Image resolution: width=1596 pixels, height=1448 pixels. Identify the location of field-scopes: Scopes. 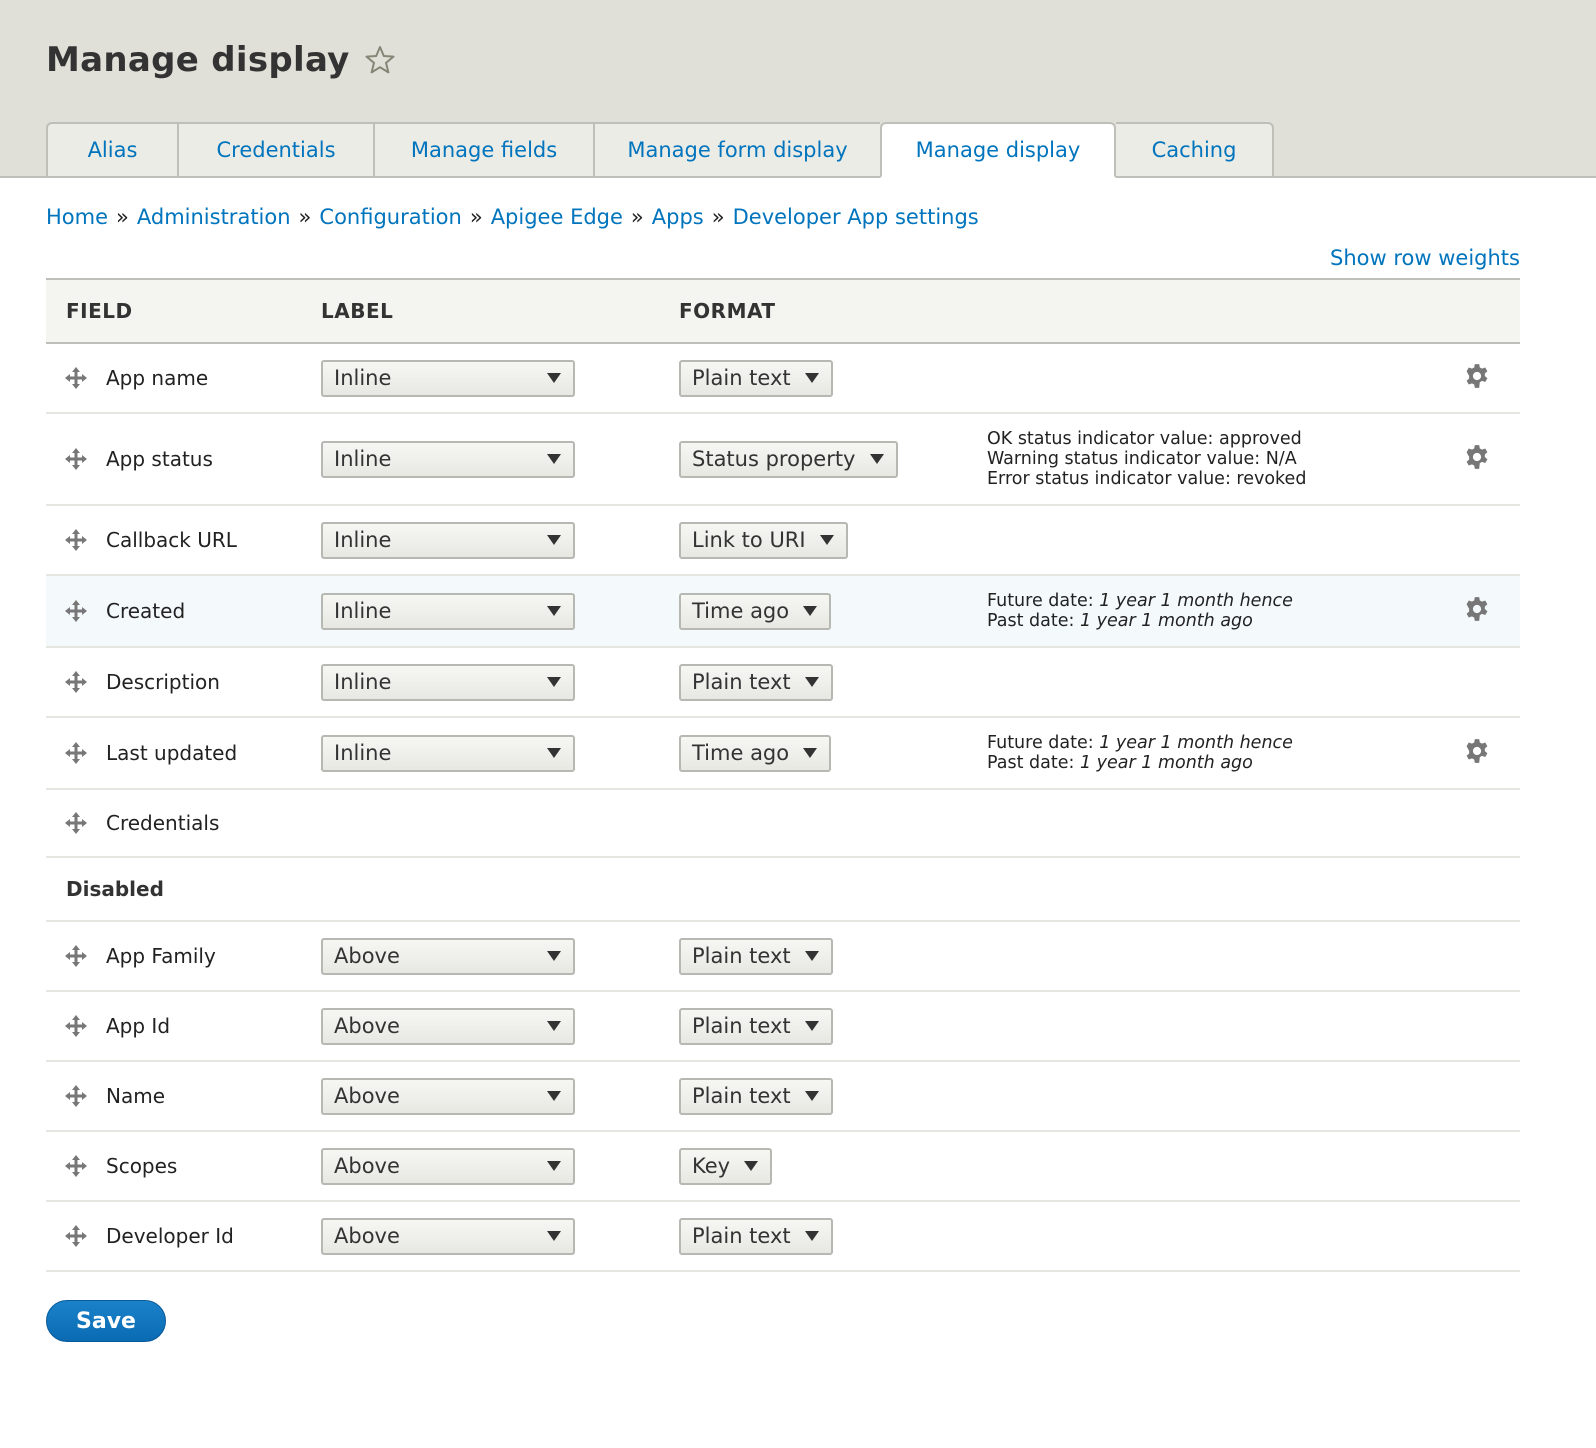
(183, 1166).